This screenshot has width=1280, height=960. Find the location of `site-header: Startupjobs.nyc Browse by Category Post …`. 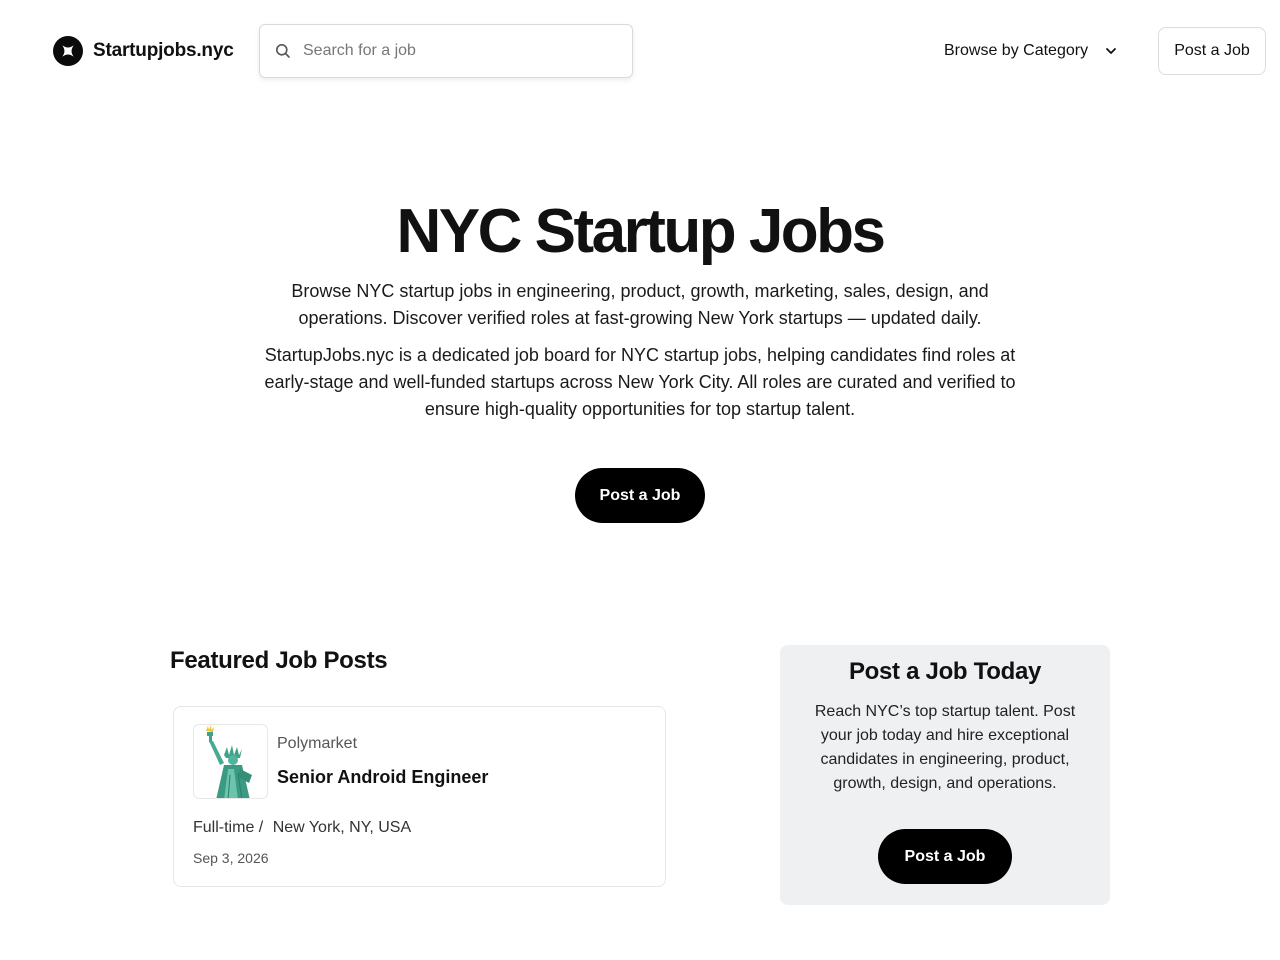

site-header: Startupjobs.nyc Browse by Category Post … is located at coordinates (640, 50).